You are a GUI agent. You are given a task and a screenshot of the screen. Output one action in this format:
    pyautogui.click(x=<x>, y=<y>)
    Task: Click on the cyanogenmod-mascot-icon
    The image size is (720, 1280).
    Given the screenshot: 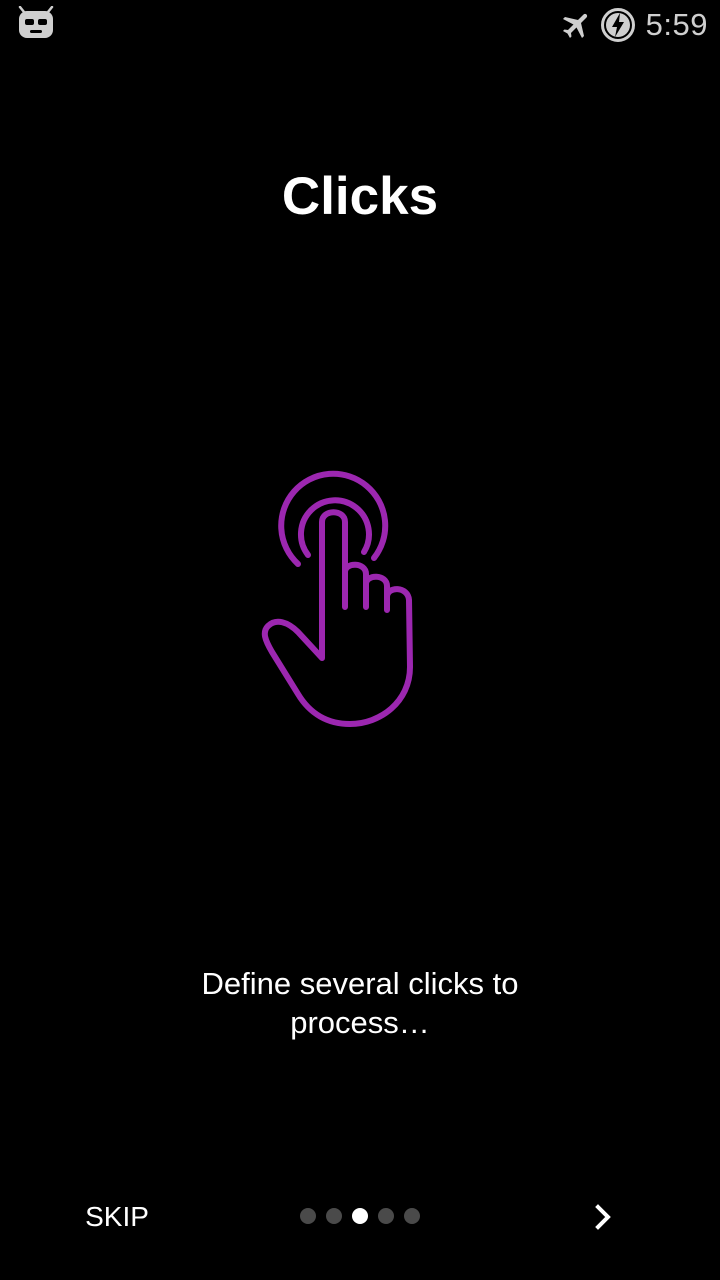 What is the action you would take?
    pyautogui.click(x=36, y=22)
    